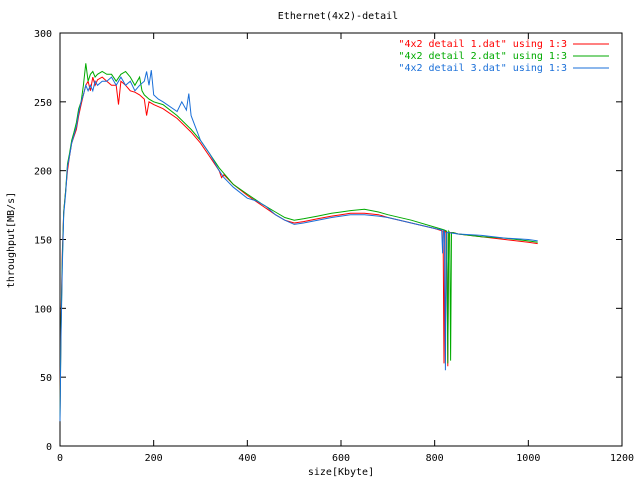  What do you see at coordinates (43, 34) in the screenshot?
I see `y-tick-label: 300` at bounding box center [43, 34].